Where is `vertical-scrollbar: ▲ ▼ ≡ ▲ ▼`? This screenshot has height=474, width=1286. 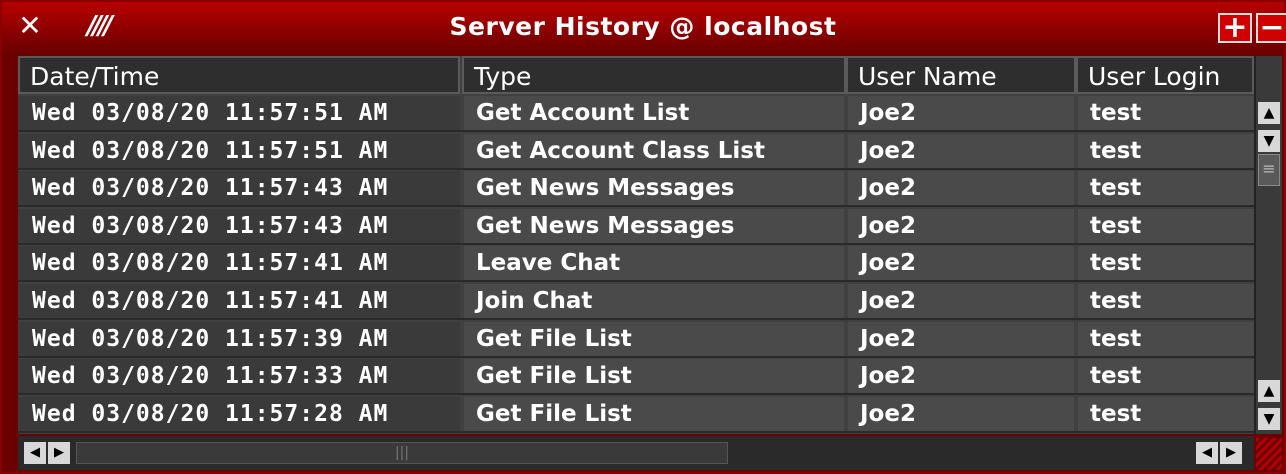 vertical-scrollbar: ▲ ▼ ≡ ▲ ▼ is located at coordinates (1268, 245).